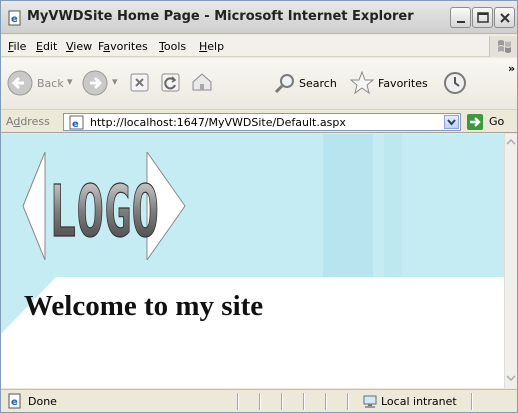 The width and height of the screenshot is (518, 413). Describe the element at coordinates (20, 83) in the screenshot. I see `back-arrow-icon` at that location.